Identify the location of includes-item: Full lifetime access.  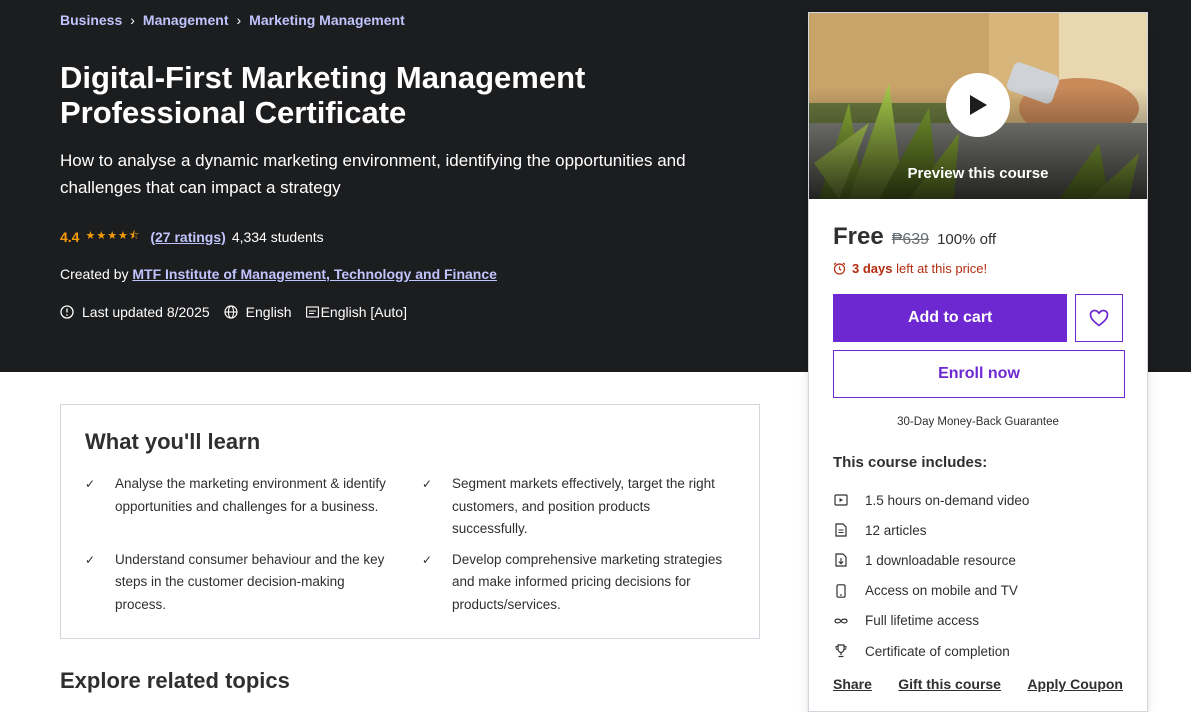
(978, 621).